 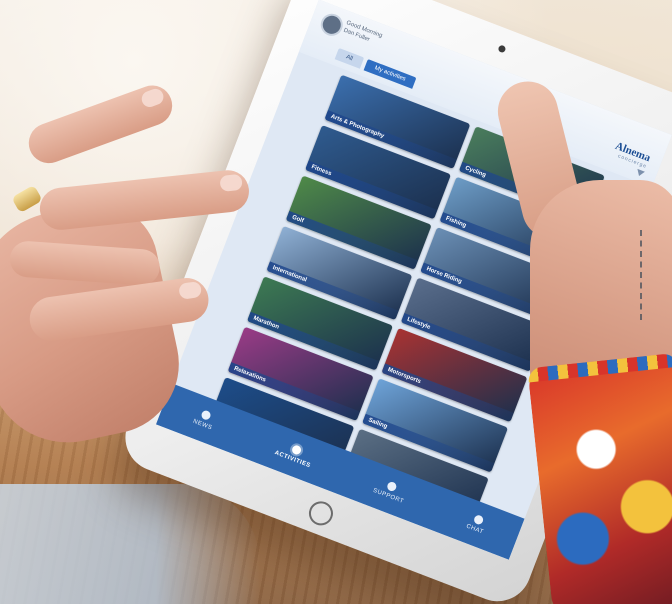 I want to click on wrist-tattoo, so click(x=651, y=275).